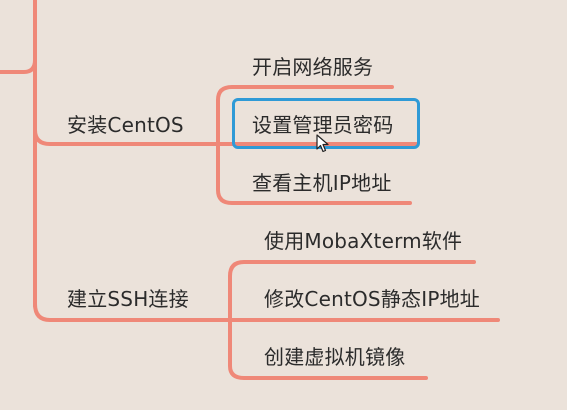 This screenshot has height=410, width=567. I want to click on node-enable-network-service: 开启网络服务, so click(312, 67).